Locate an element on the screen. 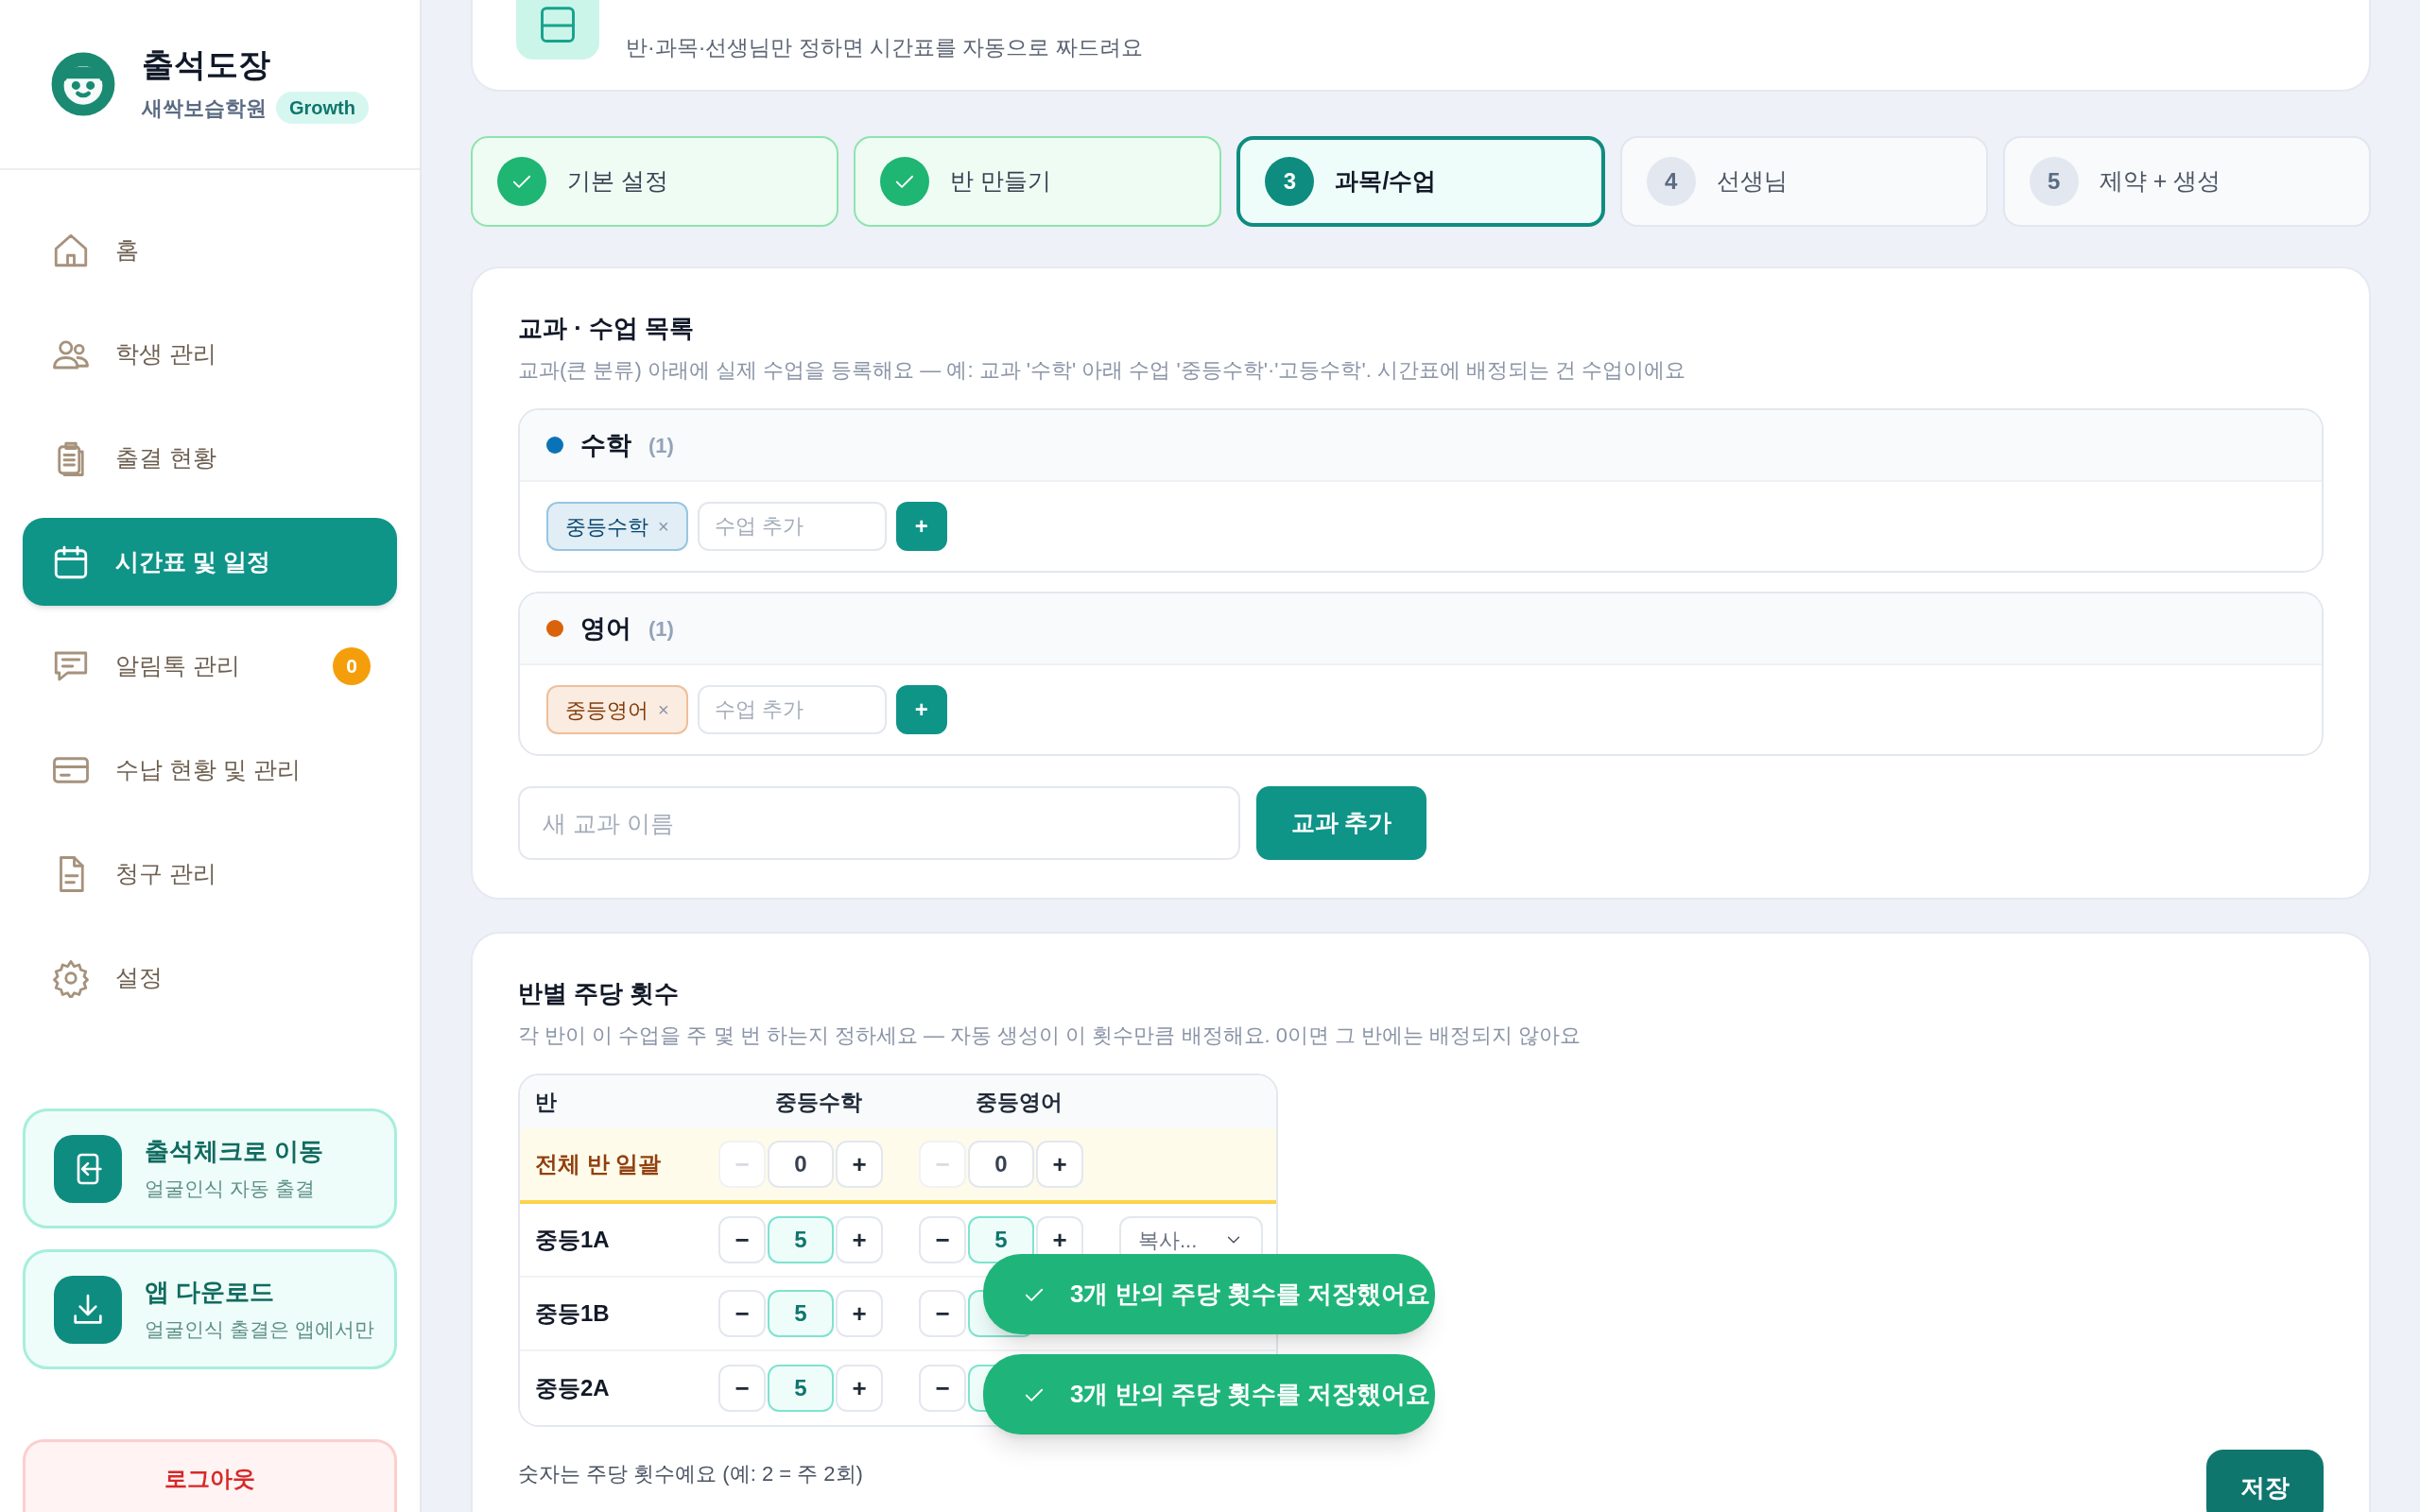 The height and width of the screenshot is (1512, 2420). class-name: 중등2A is located at coordinates (572, 1388).